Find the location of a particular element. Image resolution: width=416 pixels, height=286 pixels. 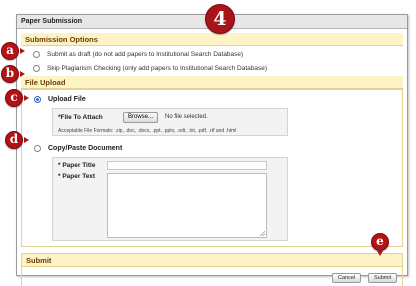

submit-button: Submit is located at coordinates (383, 278).